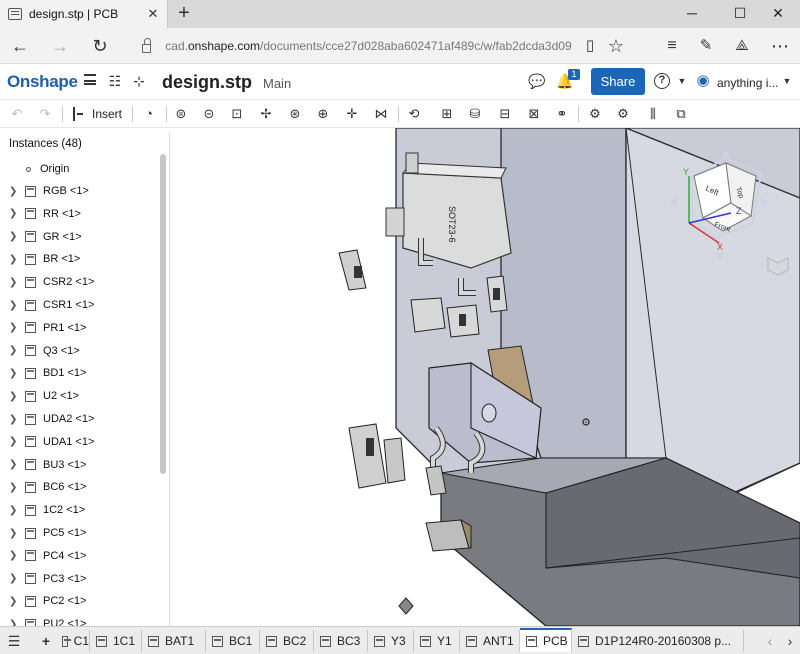  Describe the element at coordinates (341, 641) in the screenshot. I see `tab-bc3: BC3` at that location.